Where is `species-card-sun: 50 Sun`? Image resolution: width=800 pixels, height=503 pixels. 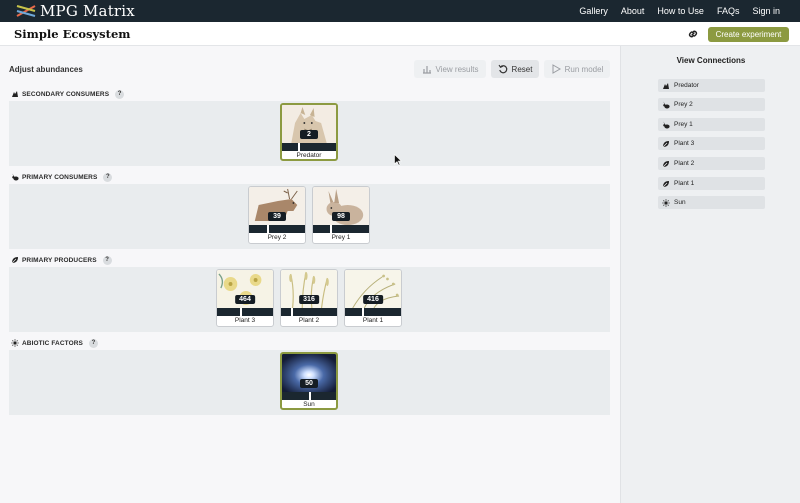
species-card-sun: 50 Sun is located at coordinates (309, 381).